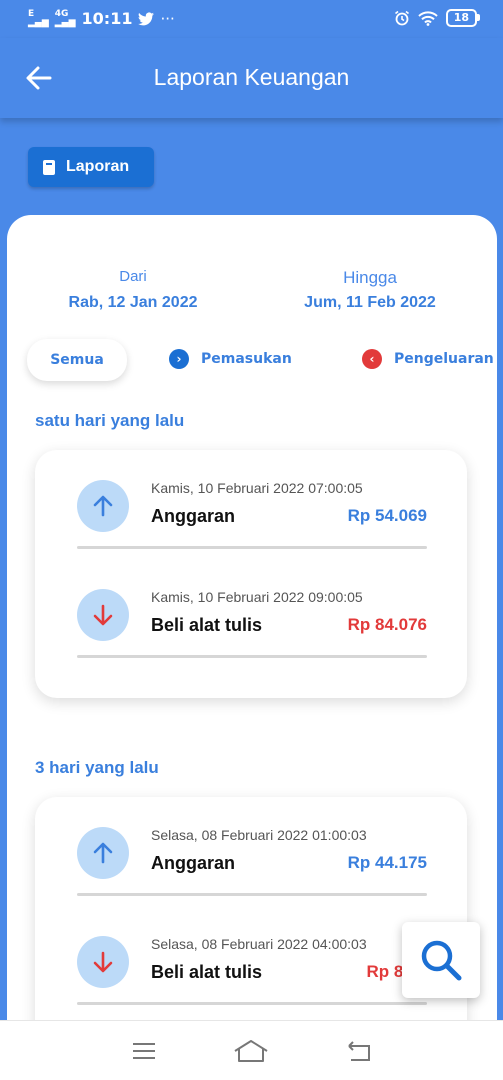 The height and width of the screenshot is (1080, 503). I want to click on wifi-icon, so click(427, 18).